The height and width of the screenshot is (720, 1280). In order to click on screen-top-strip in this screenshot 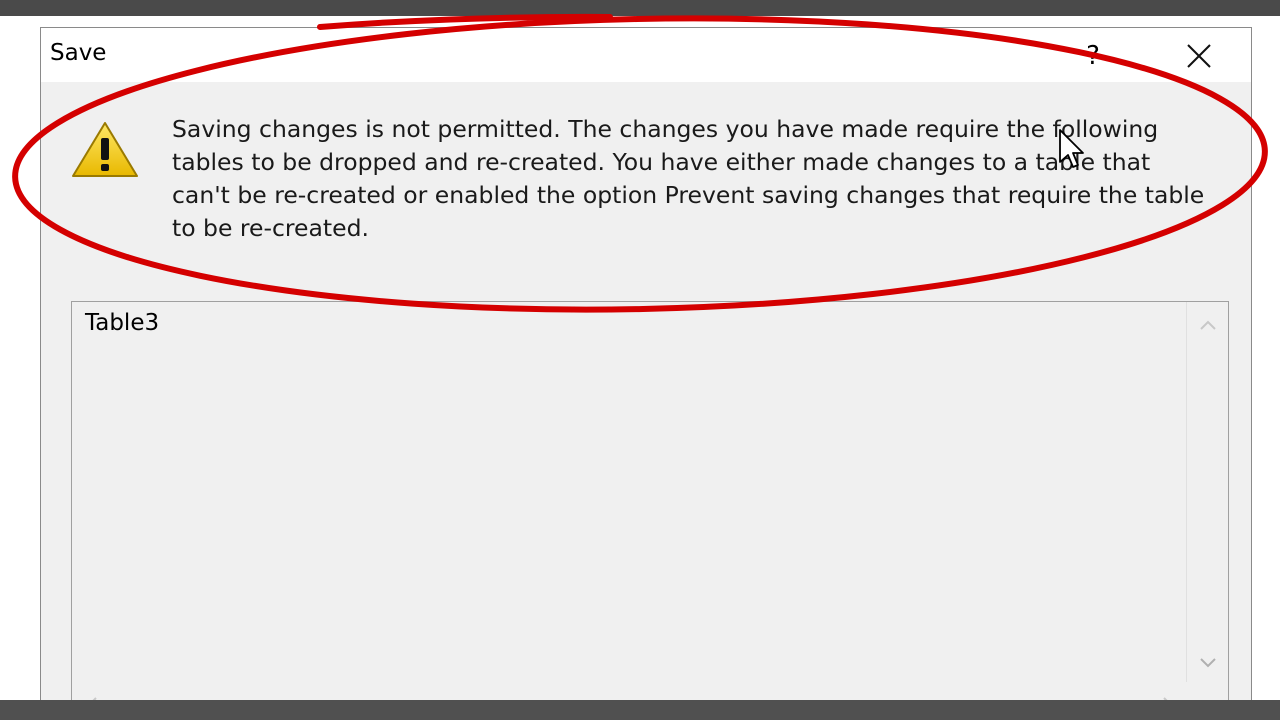, I will do `click(640, 8)`.